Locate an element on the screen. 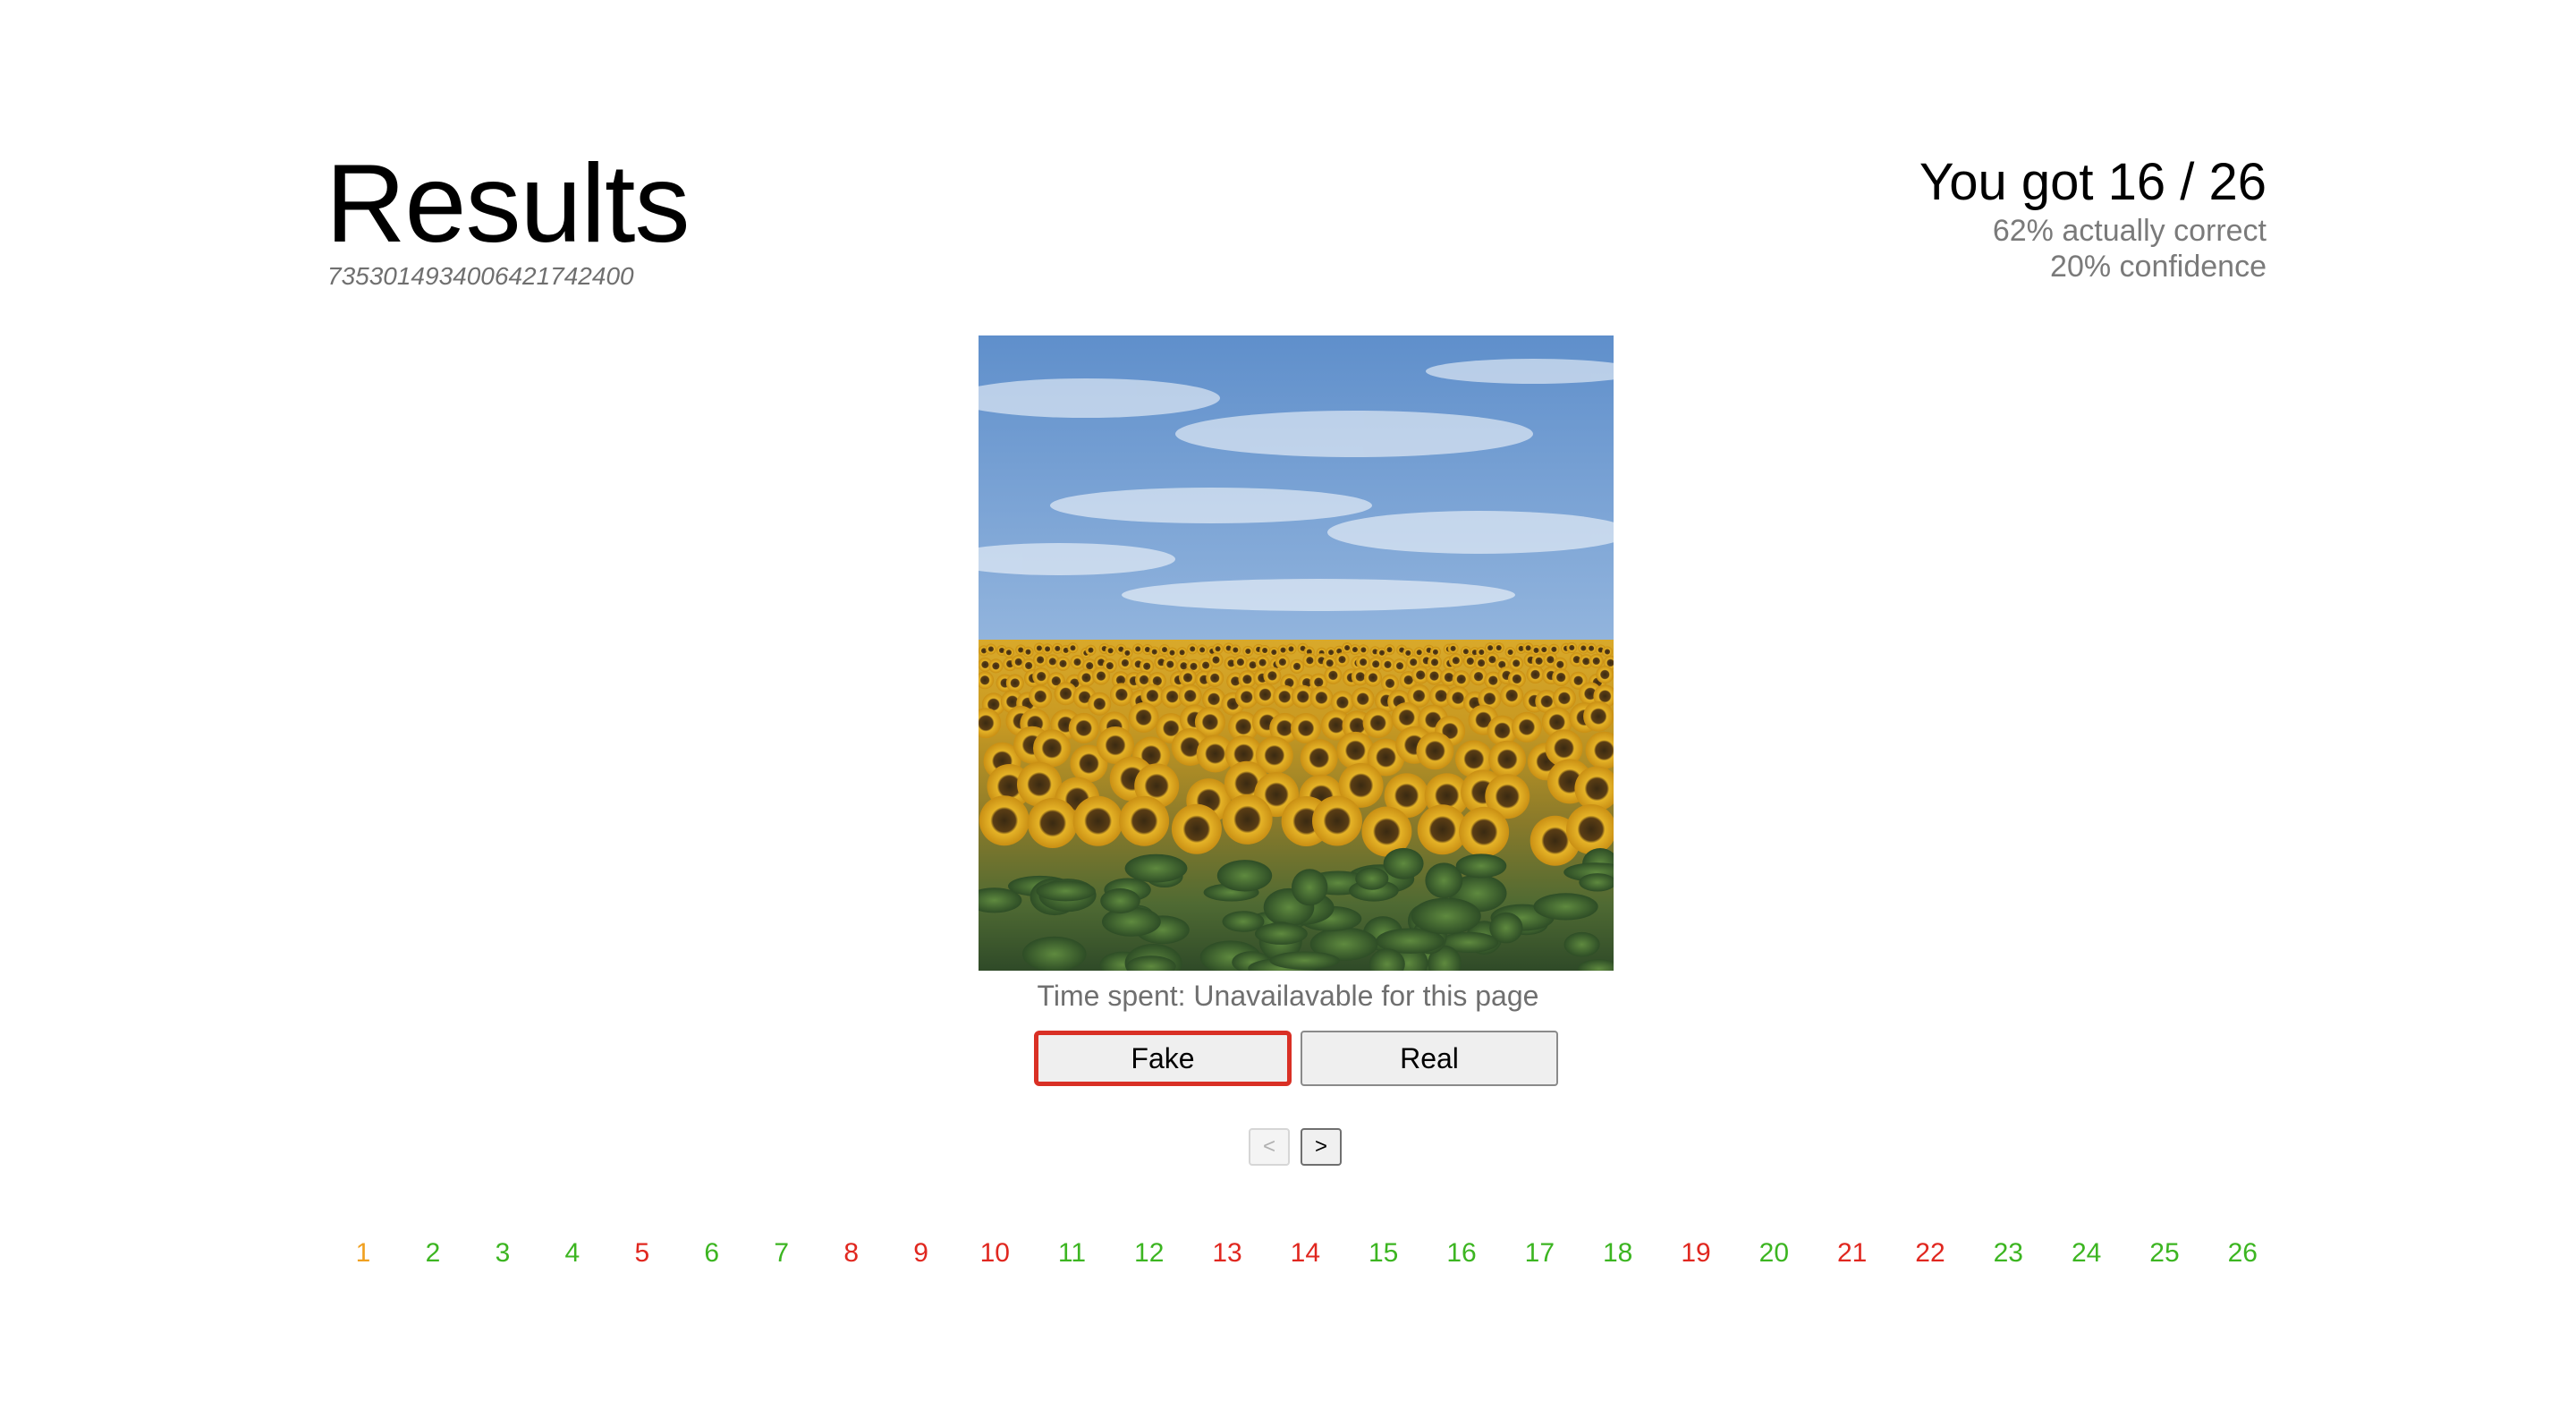  page-link-17: 17 is located at coordinates (1540, 1253).